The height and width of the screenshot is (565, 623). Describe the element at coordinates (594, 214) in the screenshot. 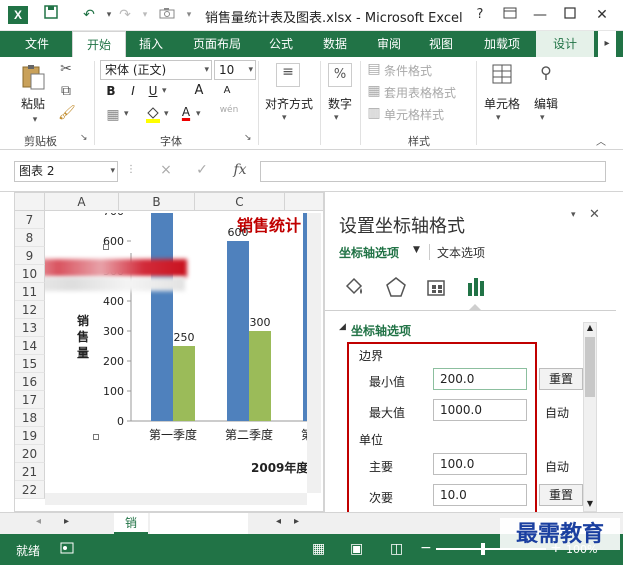

I see `pane-close-icon: ✕` at that location.